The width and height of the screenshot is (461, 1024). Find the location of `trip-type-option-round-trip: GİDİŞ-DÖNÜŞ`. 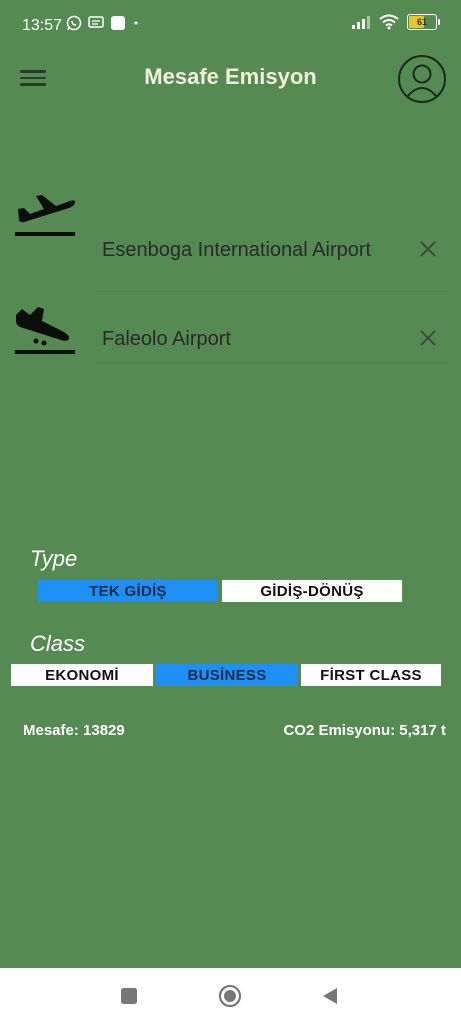

trip-type-option-round-trip: GİDİŞ-DÖNÜŞ is located at coordinates (312, 591).